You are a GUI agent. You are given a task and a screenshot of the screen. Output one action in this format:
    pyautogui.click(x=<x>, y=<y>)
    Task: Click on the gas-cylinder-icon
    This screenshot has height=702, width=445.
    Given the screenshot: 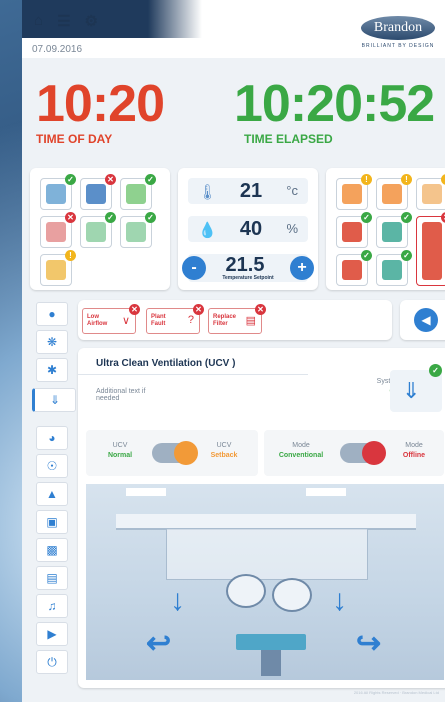 What is the action you would take?
    pyautogui.click(x=56, y=232)
    